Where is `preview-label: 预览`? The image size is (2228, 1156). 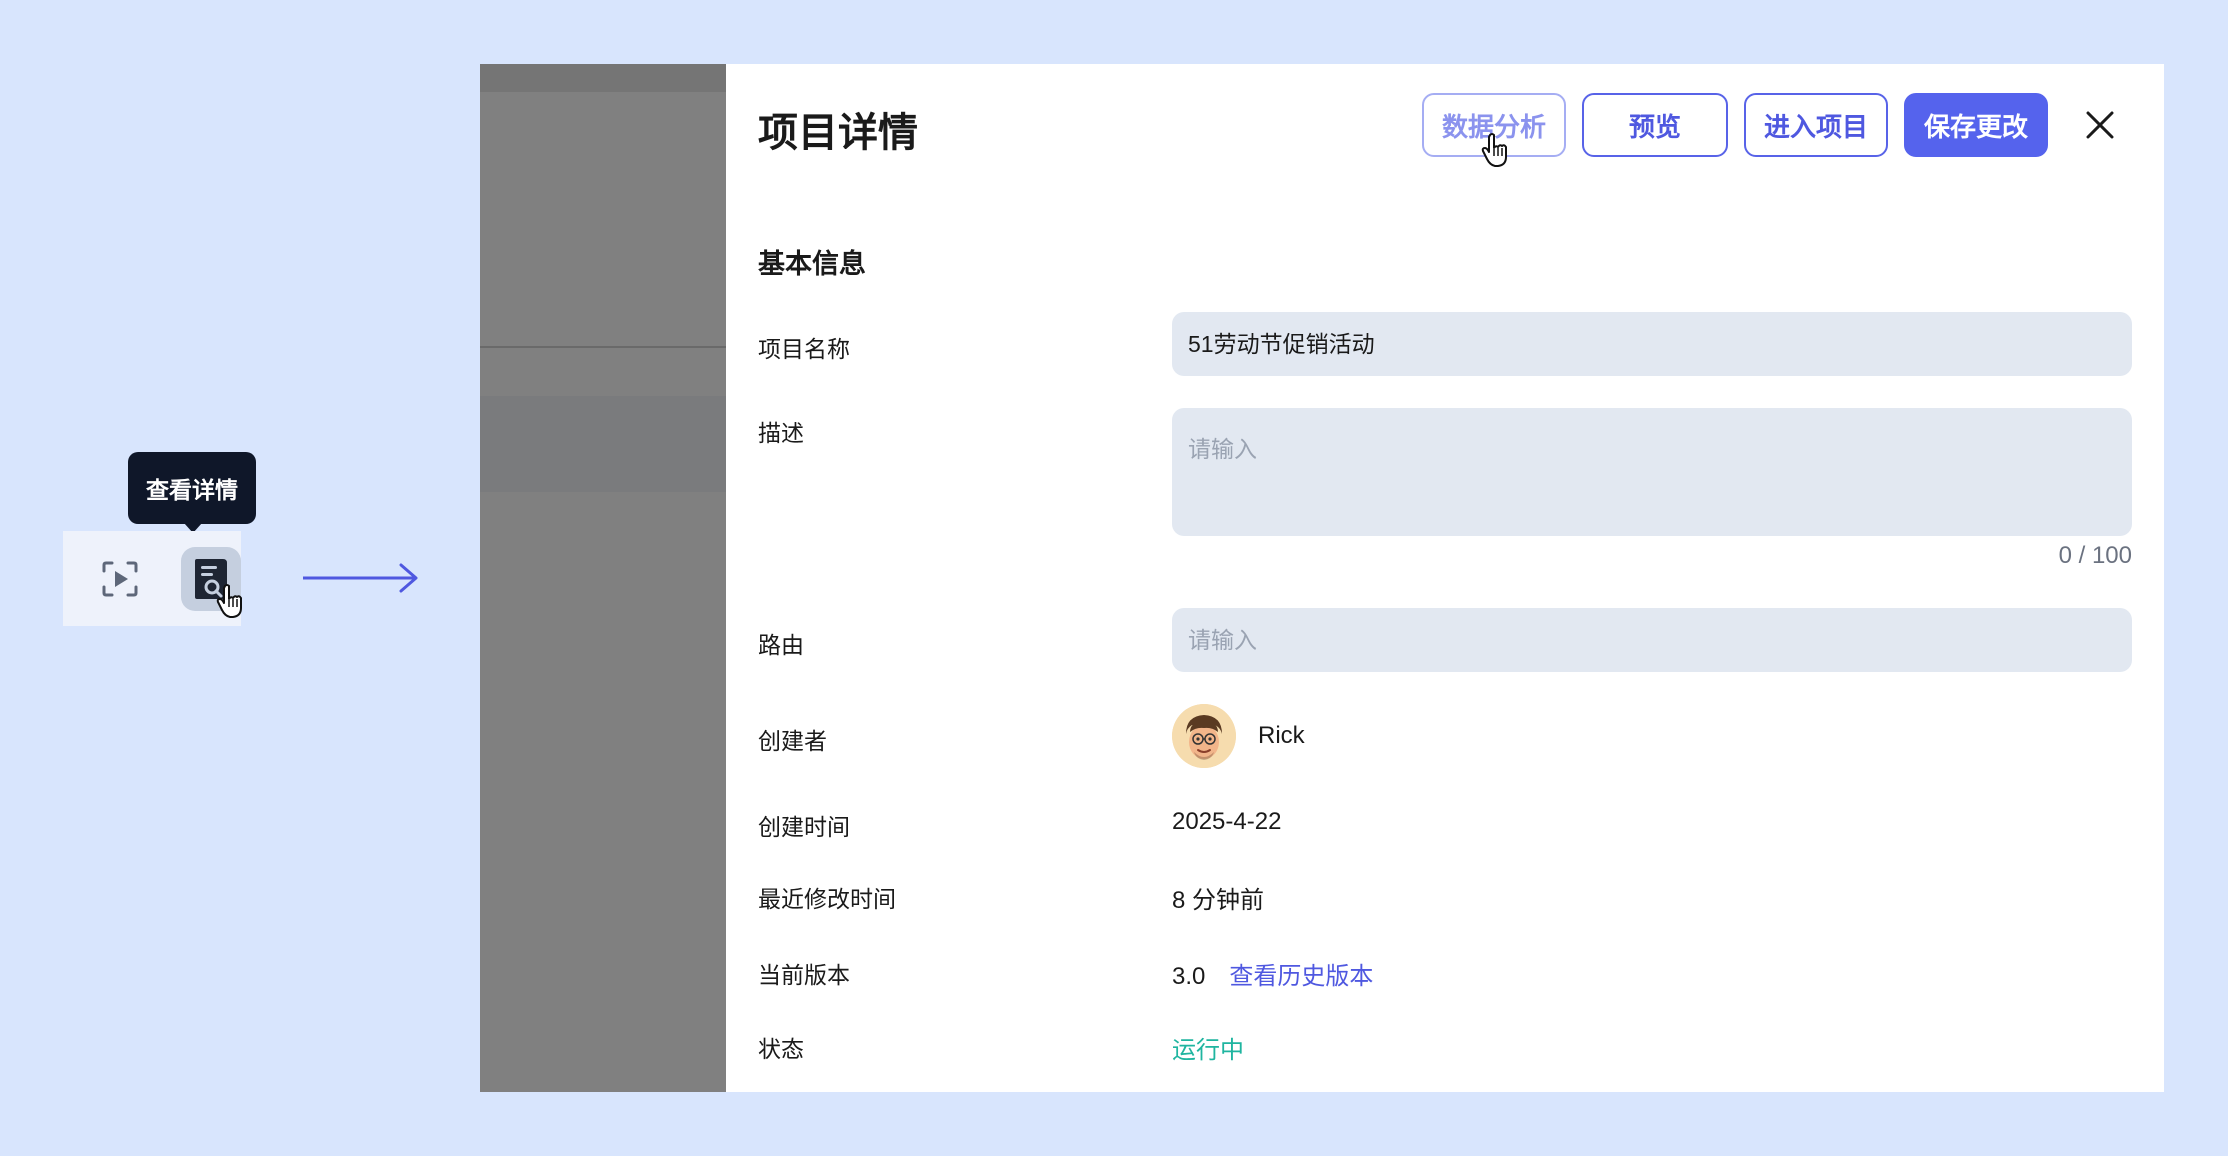
preview-label: 预览 is located at coordinates (1654, 126).